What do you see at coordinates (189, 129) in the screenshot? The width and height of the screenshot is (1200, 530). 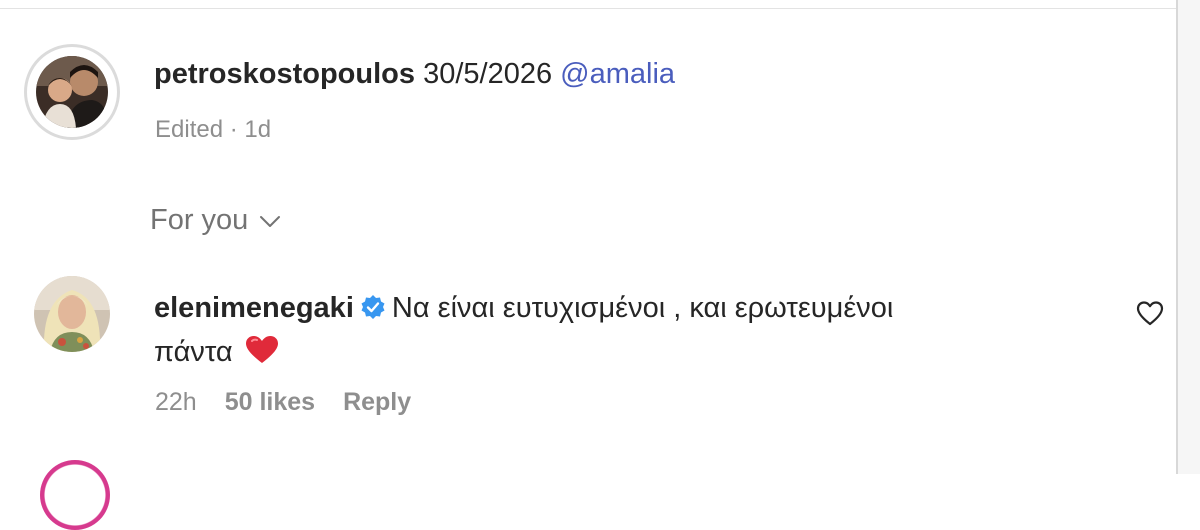 I see `edited-label: Edited` at bounding box center [189, 129].